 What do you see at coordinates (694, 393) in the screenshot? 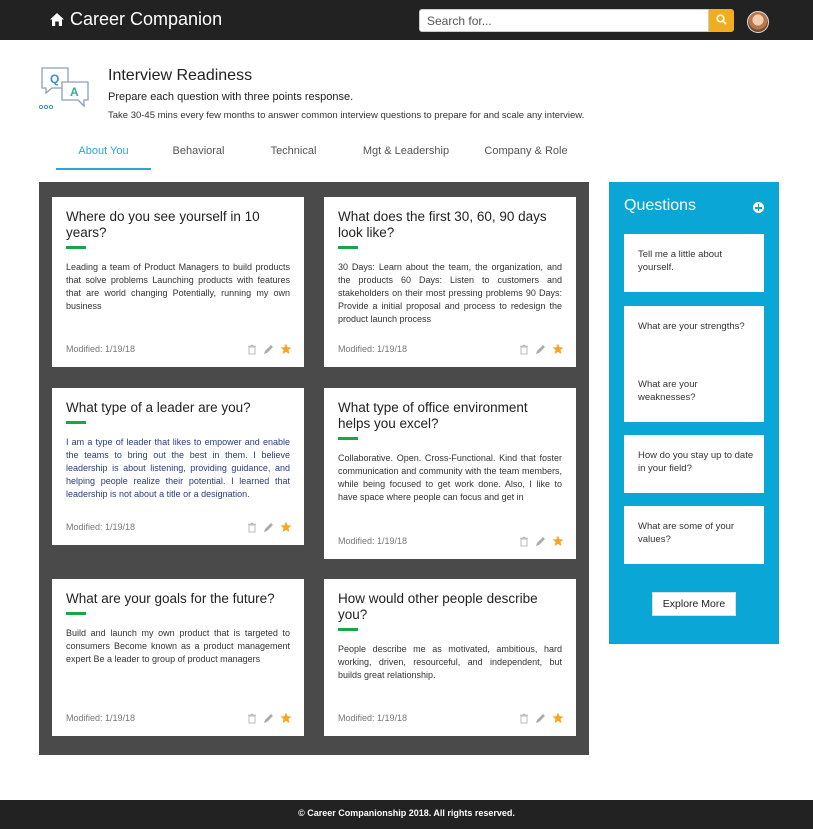
I see `question-item: What are your weaknesses?` at bounding box center [694, 393].